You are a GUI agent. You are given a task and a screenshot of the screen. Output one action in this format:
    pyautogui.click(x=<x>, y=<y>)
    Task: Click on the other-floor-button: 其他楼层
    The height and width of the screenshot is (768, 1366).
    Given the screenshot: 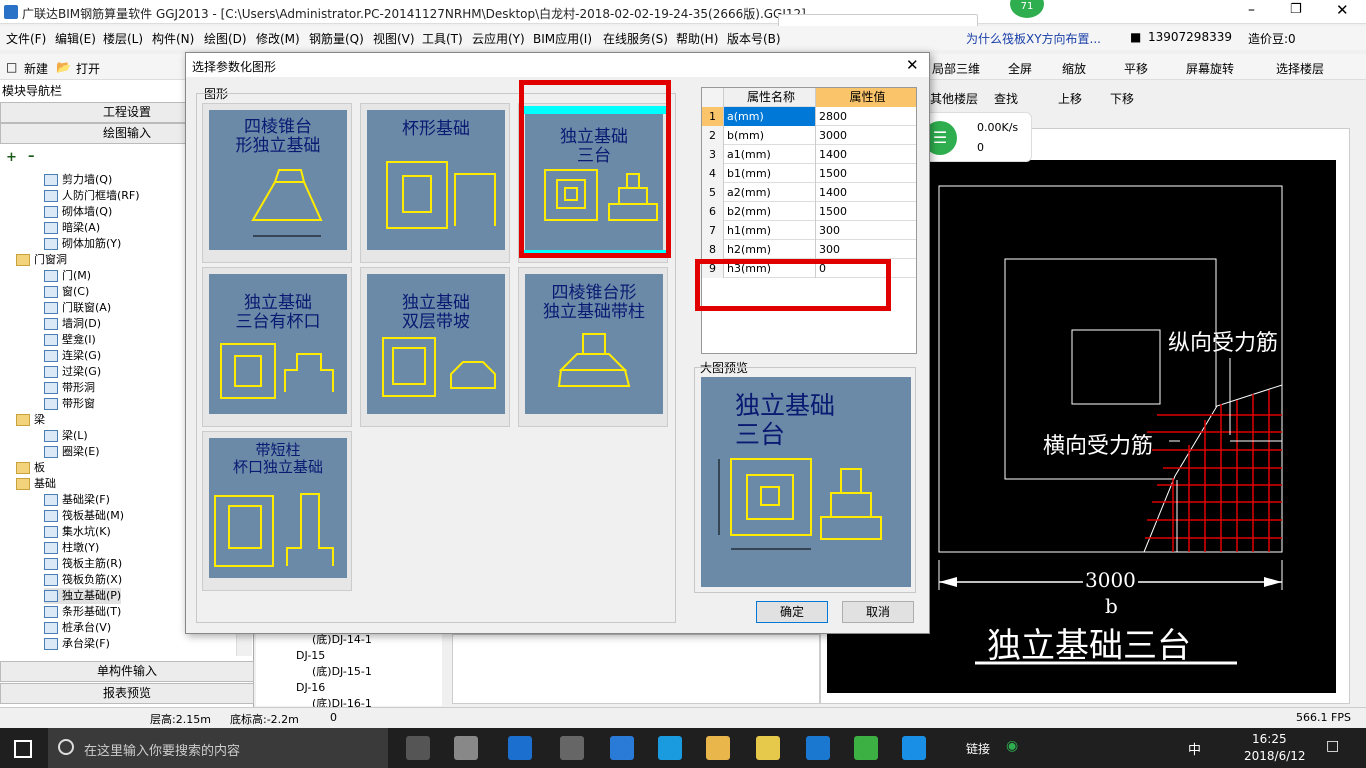 What is the action you would take?
    pyautogui.click(x=954, y=98)
    